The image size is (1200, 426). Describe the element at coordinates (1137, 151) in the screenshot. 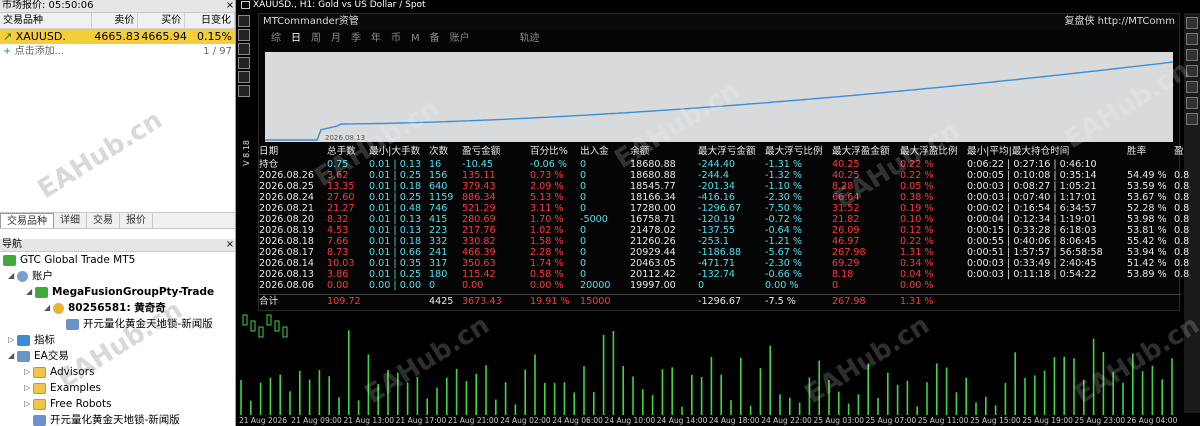

I see `table-cell: 胜率` at that location.